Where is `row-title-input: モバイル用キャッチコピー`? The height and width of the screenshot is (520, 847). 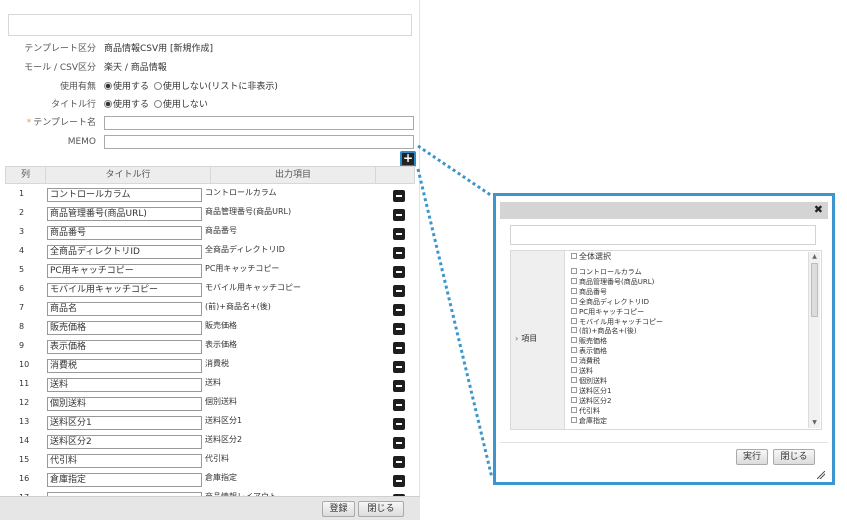
row-title-input: モバイル用キャッチコピー is located at coordinates (124, 290).